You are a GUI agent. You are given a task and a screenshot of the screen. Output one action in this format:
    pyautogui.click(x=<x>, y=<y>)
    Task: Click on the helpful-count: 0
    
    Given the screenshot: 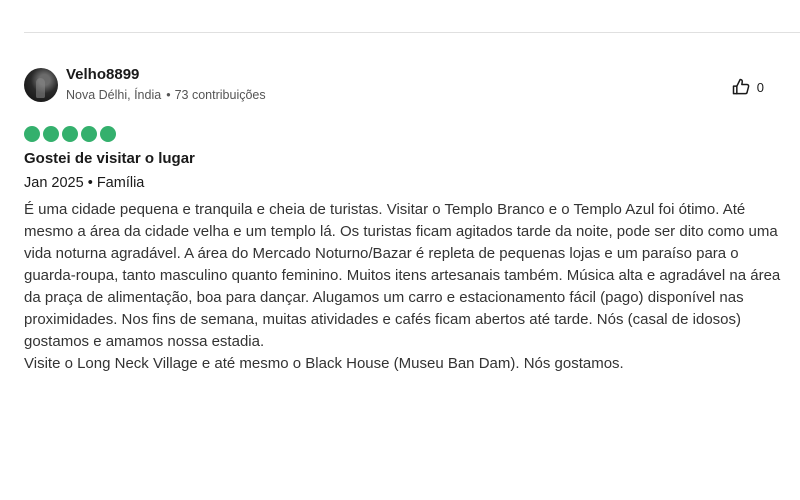 What is the action you would take?
    pyautogui.click(x=760, y=87)
    